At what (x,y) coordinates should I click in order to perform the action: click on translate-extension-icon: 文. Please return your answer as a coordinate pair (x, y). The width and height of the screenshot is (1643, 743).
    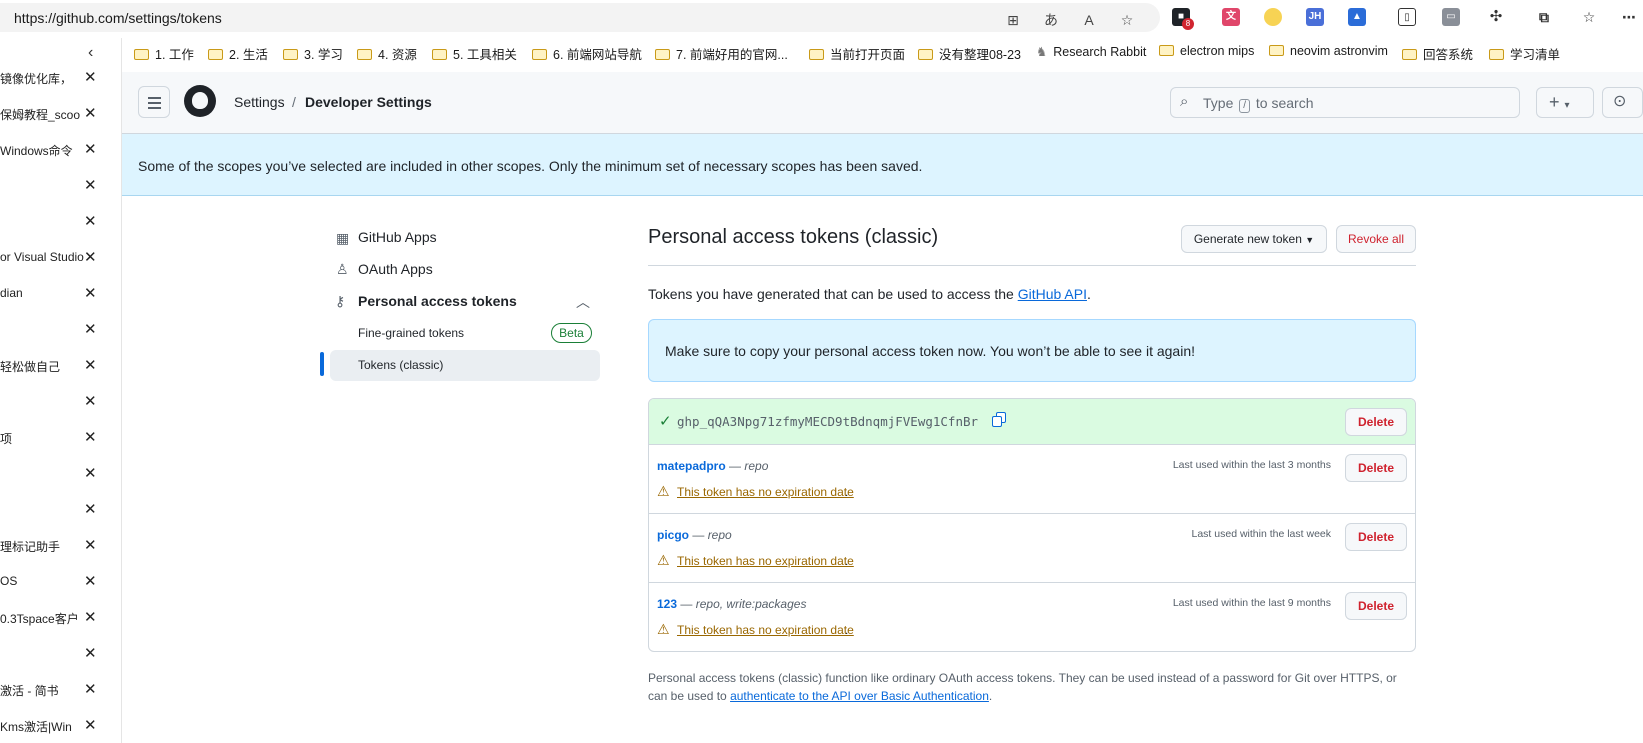
    Looking at the image, I should click on (1231, 17).